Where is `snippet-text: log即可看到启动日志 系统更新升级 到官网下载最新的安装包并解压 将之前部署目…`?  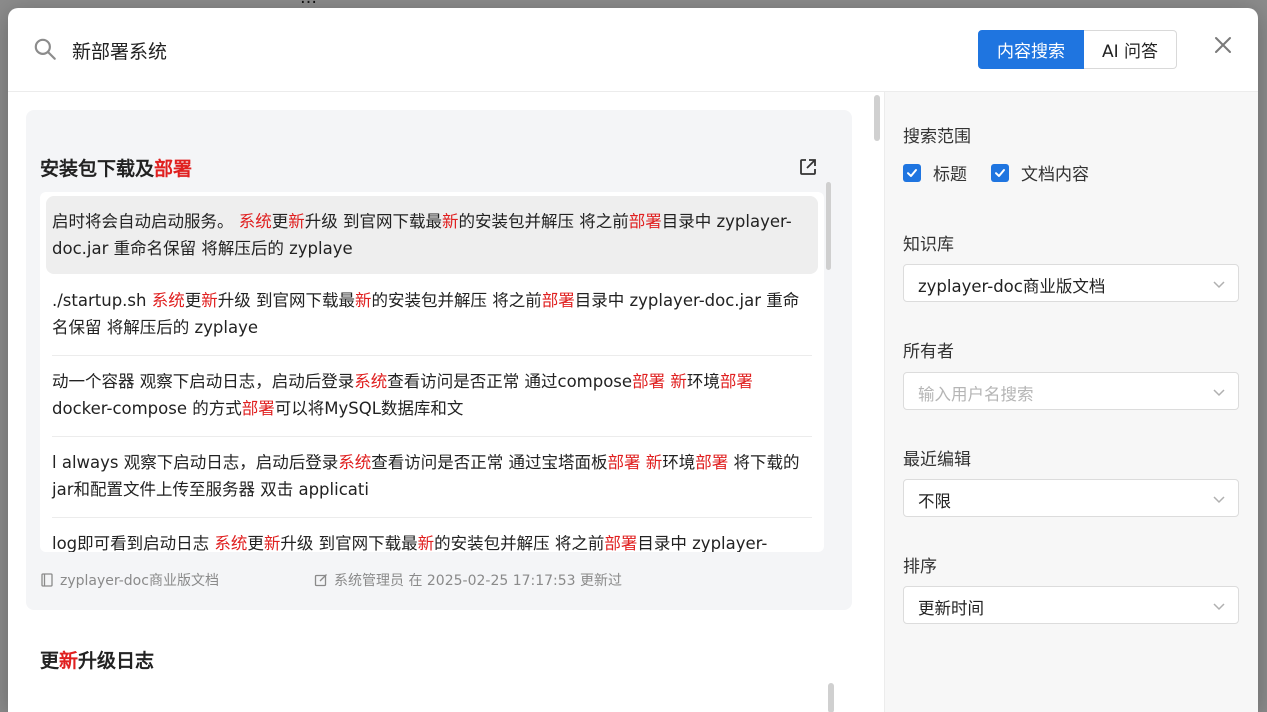
snippet-text: log即可看到启动日志 系统更新升级 到官网下载最新的安装包并解压 将之前部署目… is located at coordinates (432, 534).